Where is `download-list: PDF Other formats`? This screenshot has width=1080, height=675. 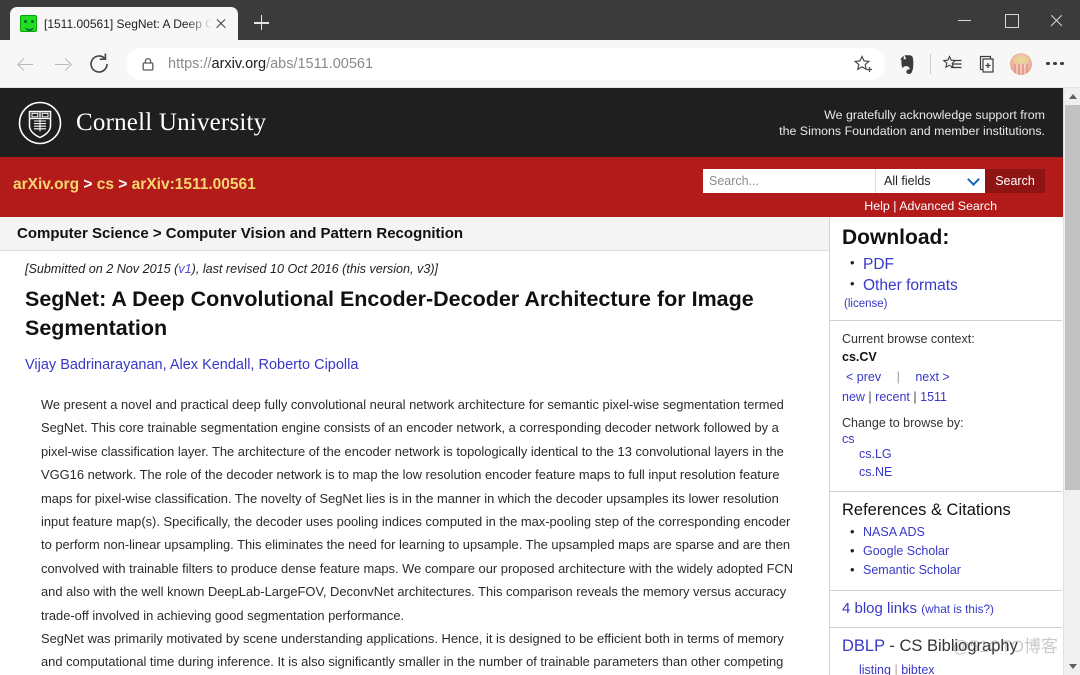
download-list: PDF Other formats is located at coordinates (949, 274).